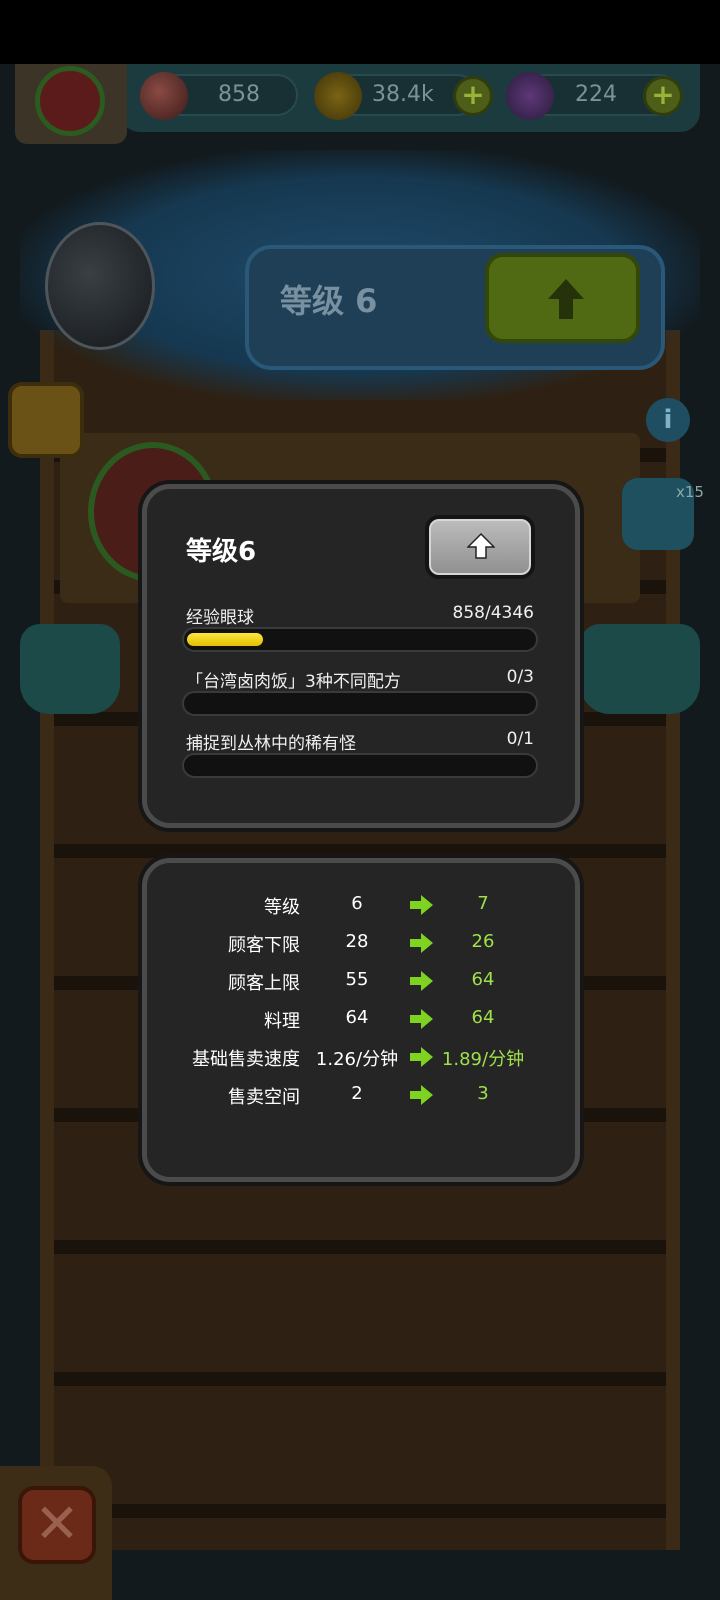  What do you see at coordinates (239, 94) in the screenshot?
I see `eyeball-count: 858` at bounding box center [239, 94].